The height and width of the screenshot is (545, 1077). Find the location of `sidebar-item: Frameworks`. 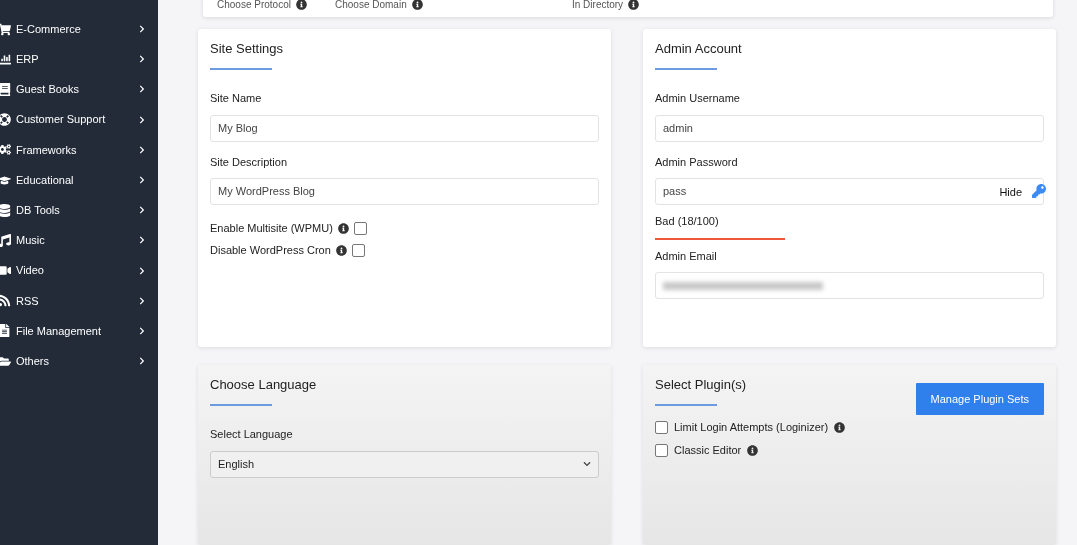

sidebar-item: Frameworks is located at coordinates (79, 149).